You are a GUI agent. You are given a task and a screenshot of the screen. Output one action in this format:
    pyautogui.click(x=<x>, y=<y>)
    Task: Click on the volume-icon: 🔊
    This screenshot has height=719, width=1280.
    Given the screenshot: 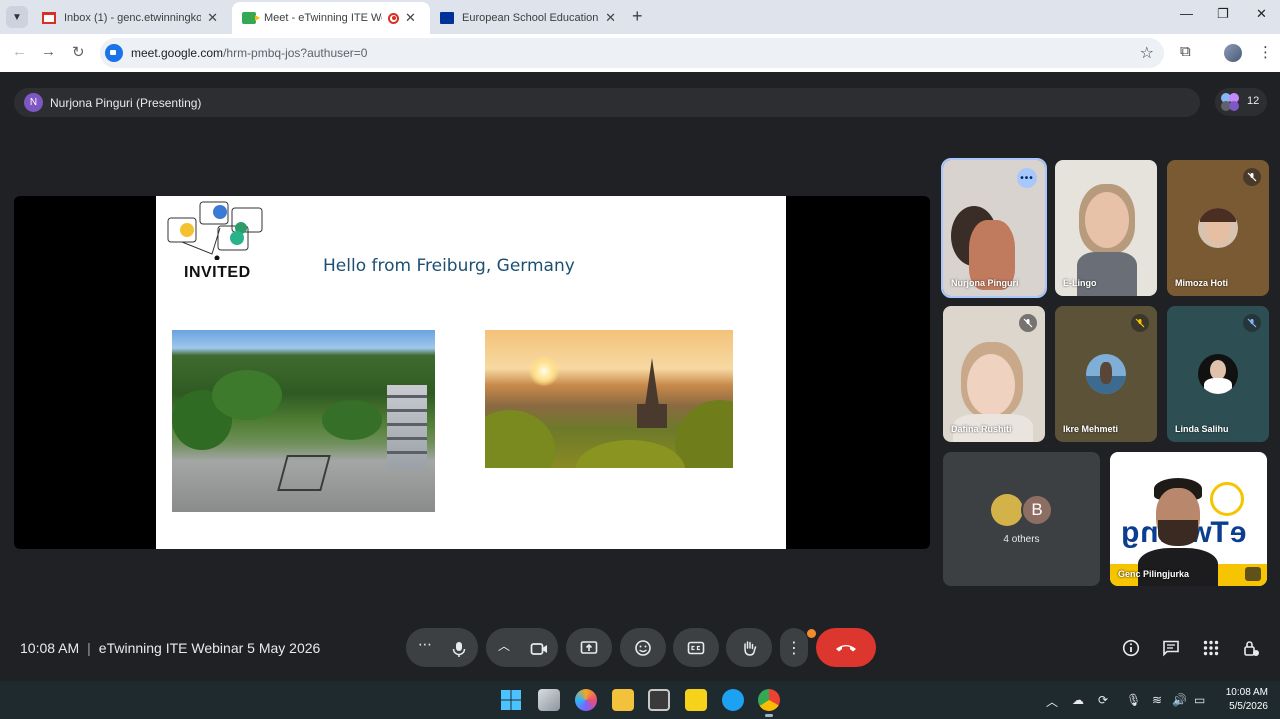 What is the action you would take?
    pyautogui.click(x=1179, y=700)
    